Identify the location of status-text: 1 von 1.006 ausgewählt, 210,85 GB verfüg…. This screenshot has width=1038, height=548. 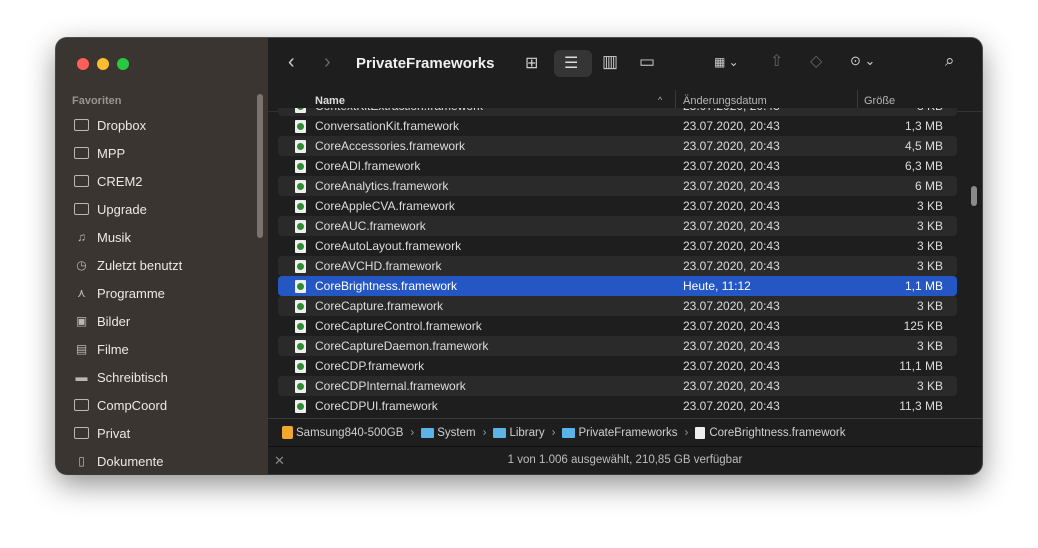
(625, 460).